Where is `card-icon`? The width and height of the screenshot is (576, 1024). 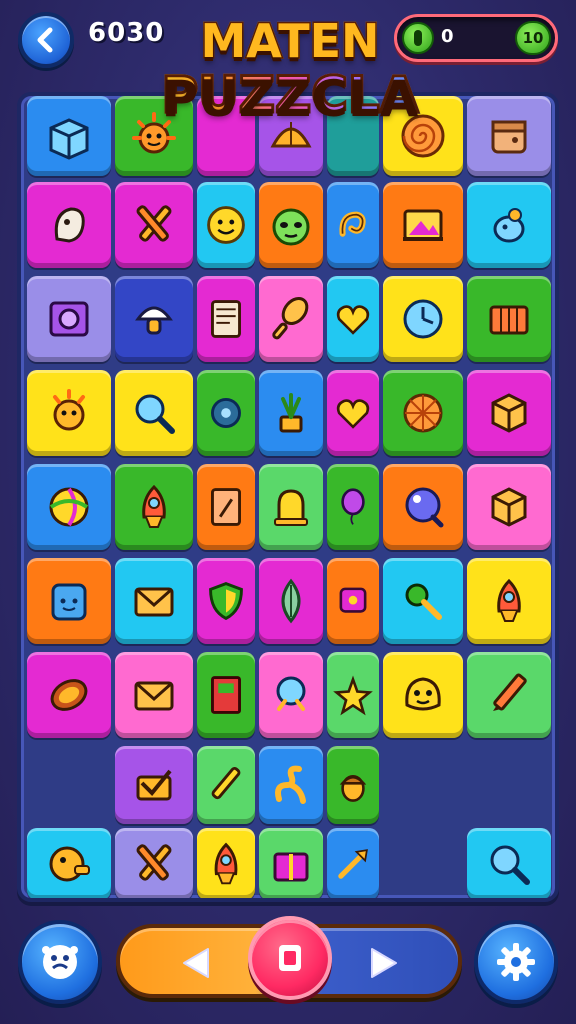 card-icon is located at coordinates (226, 507).